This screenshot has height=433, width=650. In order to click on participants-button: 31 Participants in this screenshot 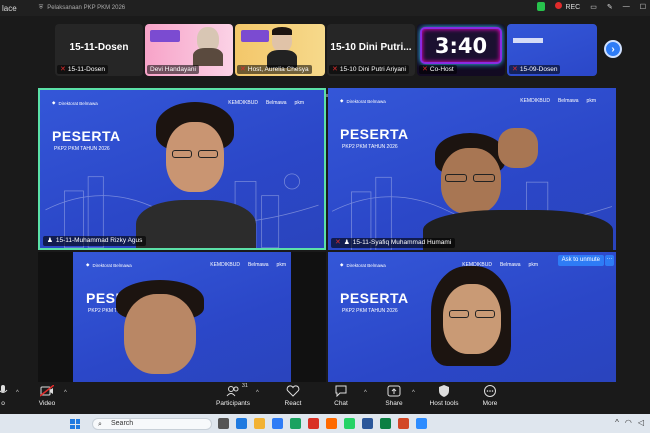, I will do `click(233, 395)`.